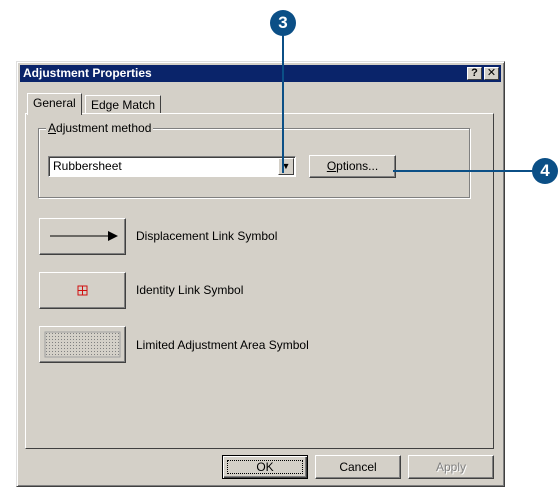 This screenshot has width=560, height=488. Describe the element at coordinates (104, 128) in the screenshot. I see `adjustment-method-legend-text: djustment method` at that location.